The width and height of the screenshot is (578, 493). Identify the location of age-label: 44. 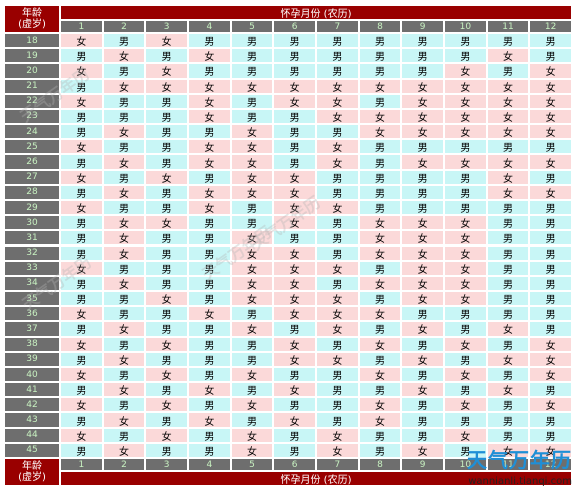
(32, 435).